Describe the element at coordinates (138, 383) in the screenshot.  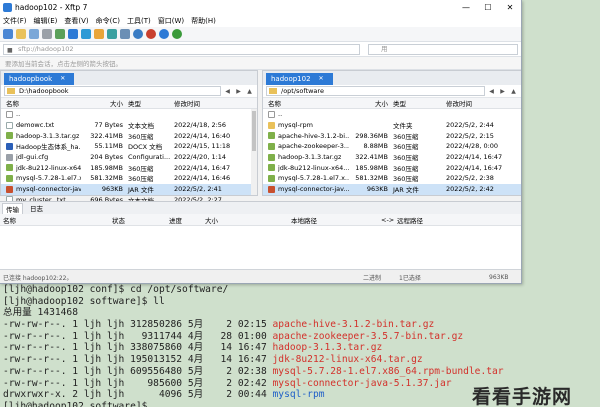
I see `file-permissions: -rw-rw-r--. 1 ljh ljh 985600 5月 2 02:42` at that location.